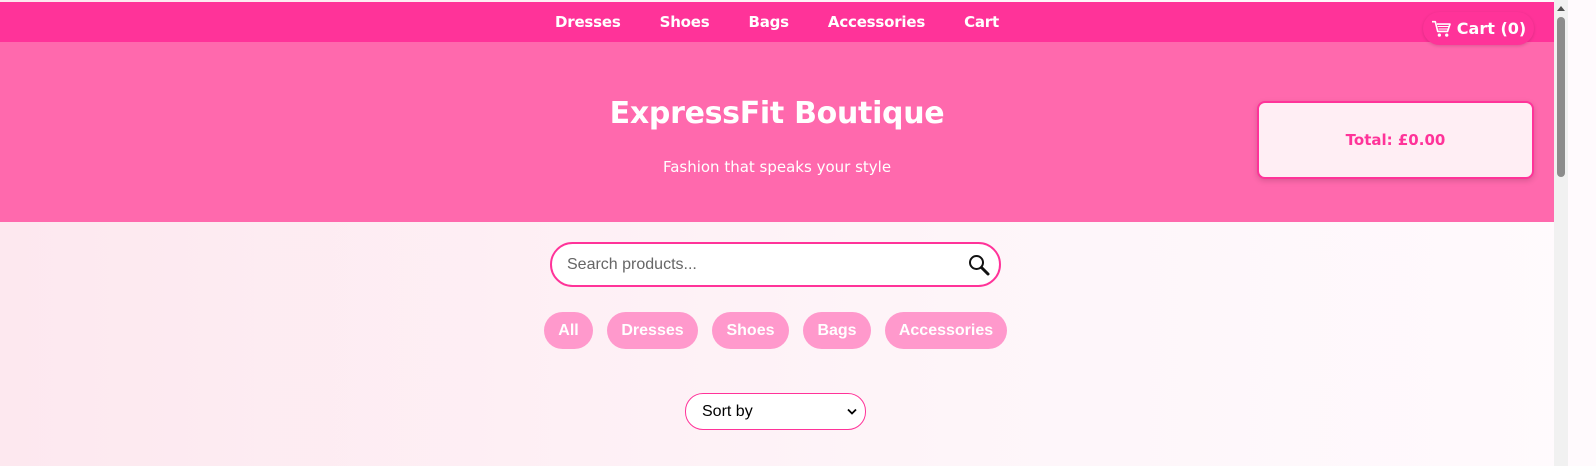 The height and width of the screenshot is (466, 1596). I want to click on search-bar, so click(775, 264).